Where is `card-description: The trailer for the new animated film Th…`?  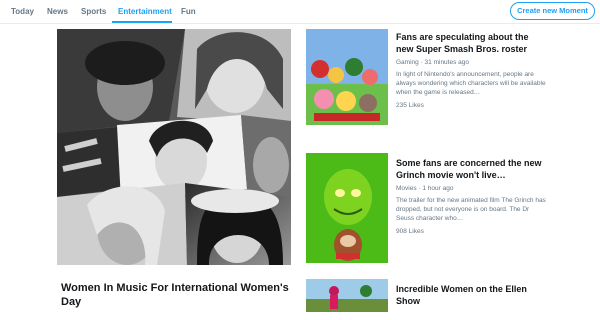 card-description: The trailer for the new animated film Th… is located at coordinates (471, 209).